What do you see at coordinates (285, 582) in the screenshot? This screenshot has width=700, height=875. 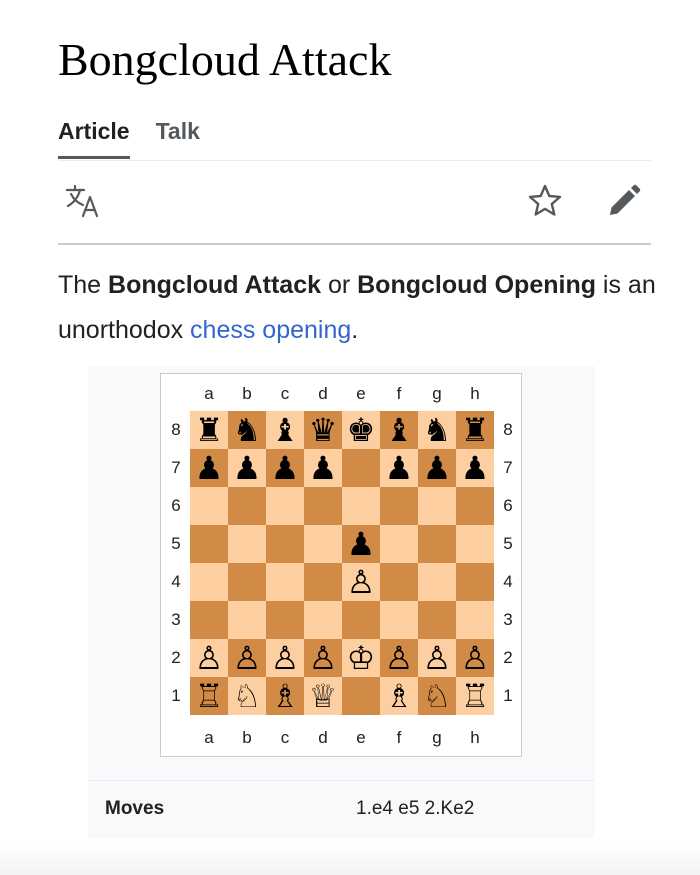 I see `square-c4` at bounding box center [285, 582].